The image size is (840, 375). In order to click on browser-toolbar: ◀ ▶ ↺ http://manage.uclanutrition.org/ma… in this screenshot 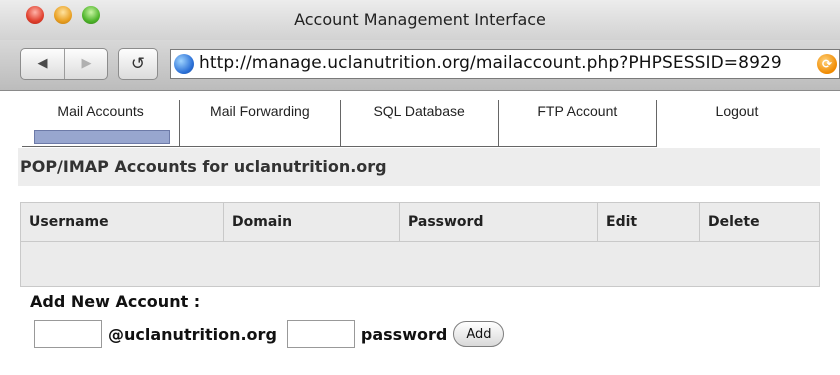, I will do `click(420, 65)`.